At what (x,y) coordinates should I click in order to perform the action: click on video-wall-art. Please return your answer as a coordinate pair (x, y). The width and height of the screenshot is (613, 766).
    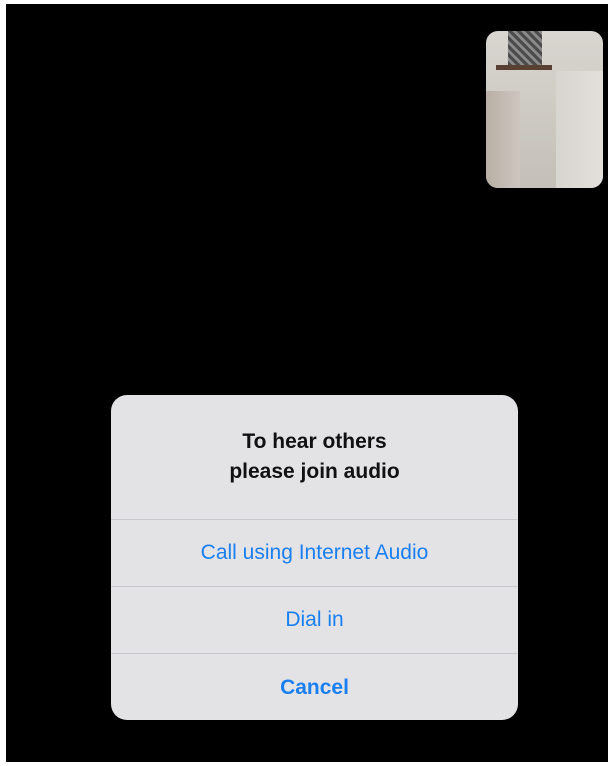
    Looking at the image, I should click on (525, 48).